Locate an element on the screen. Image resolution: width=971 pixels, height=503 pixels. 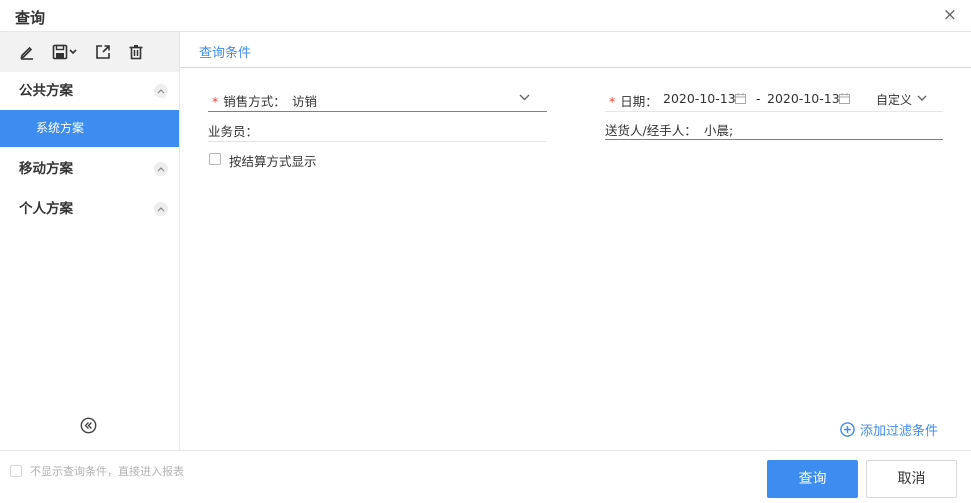
scheme-group-mobile: 移动方案 is located at coordinates (89, 169).